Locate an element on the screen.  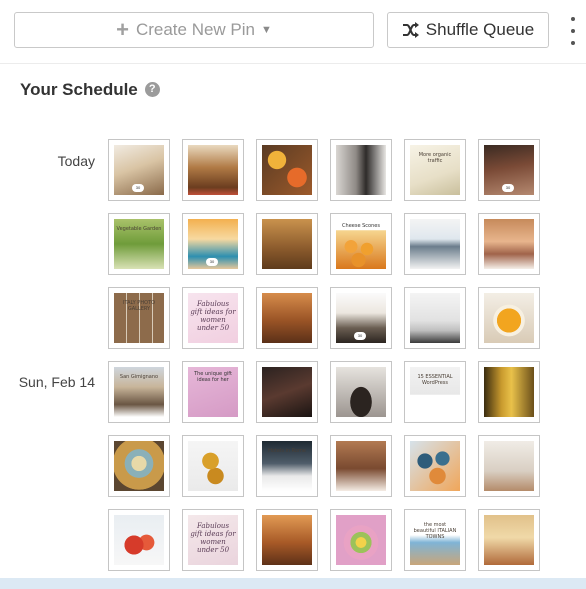
help-icon: ? is located at coordinates (152, 89).